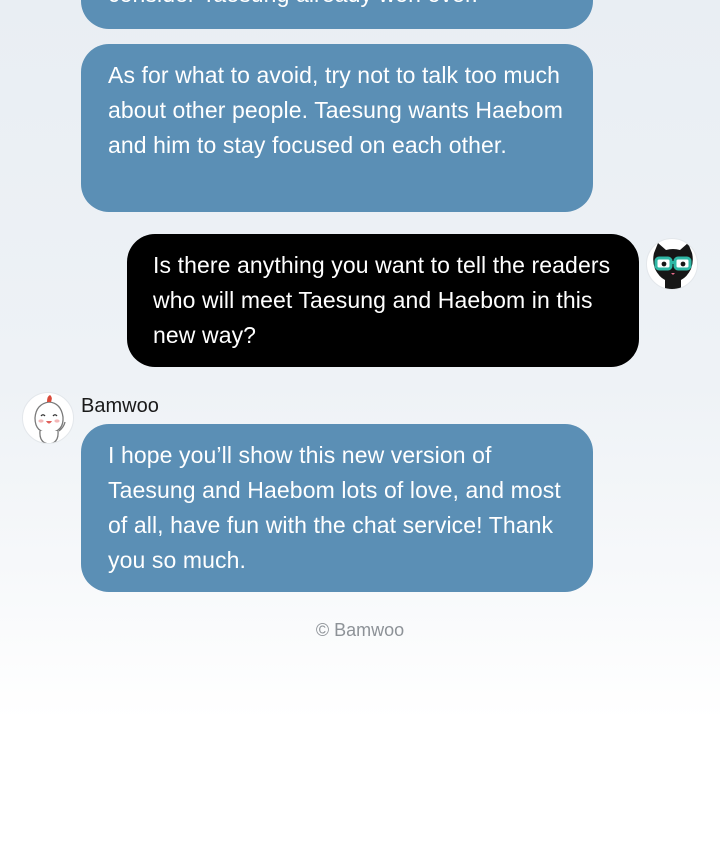 Image resolution: width=720 pixels, height=847 pixels. Describe the element at coordinates (120, 406) in the screenshot. I see `sender-name: Bamwoo` at that location.